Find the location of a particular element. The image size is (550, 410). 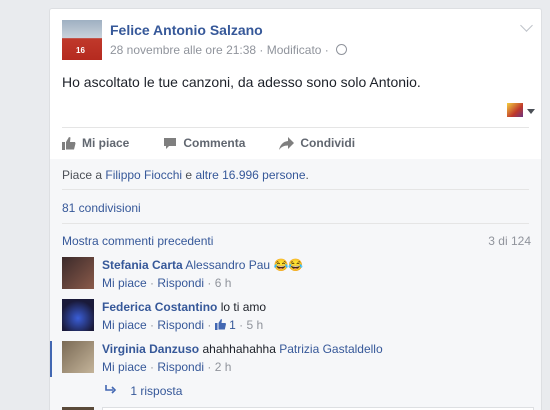

view-replies-link: 1 risposta is located at coordinates (143, 391).